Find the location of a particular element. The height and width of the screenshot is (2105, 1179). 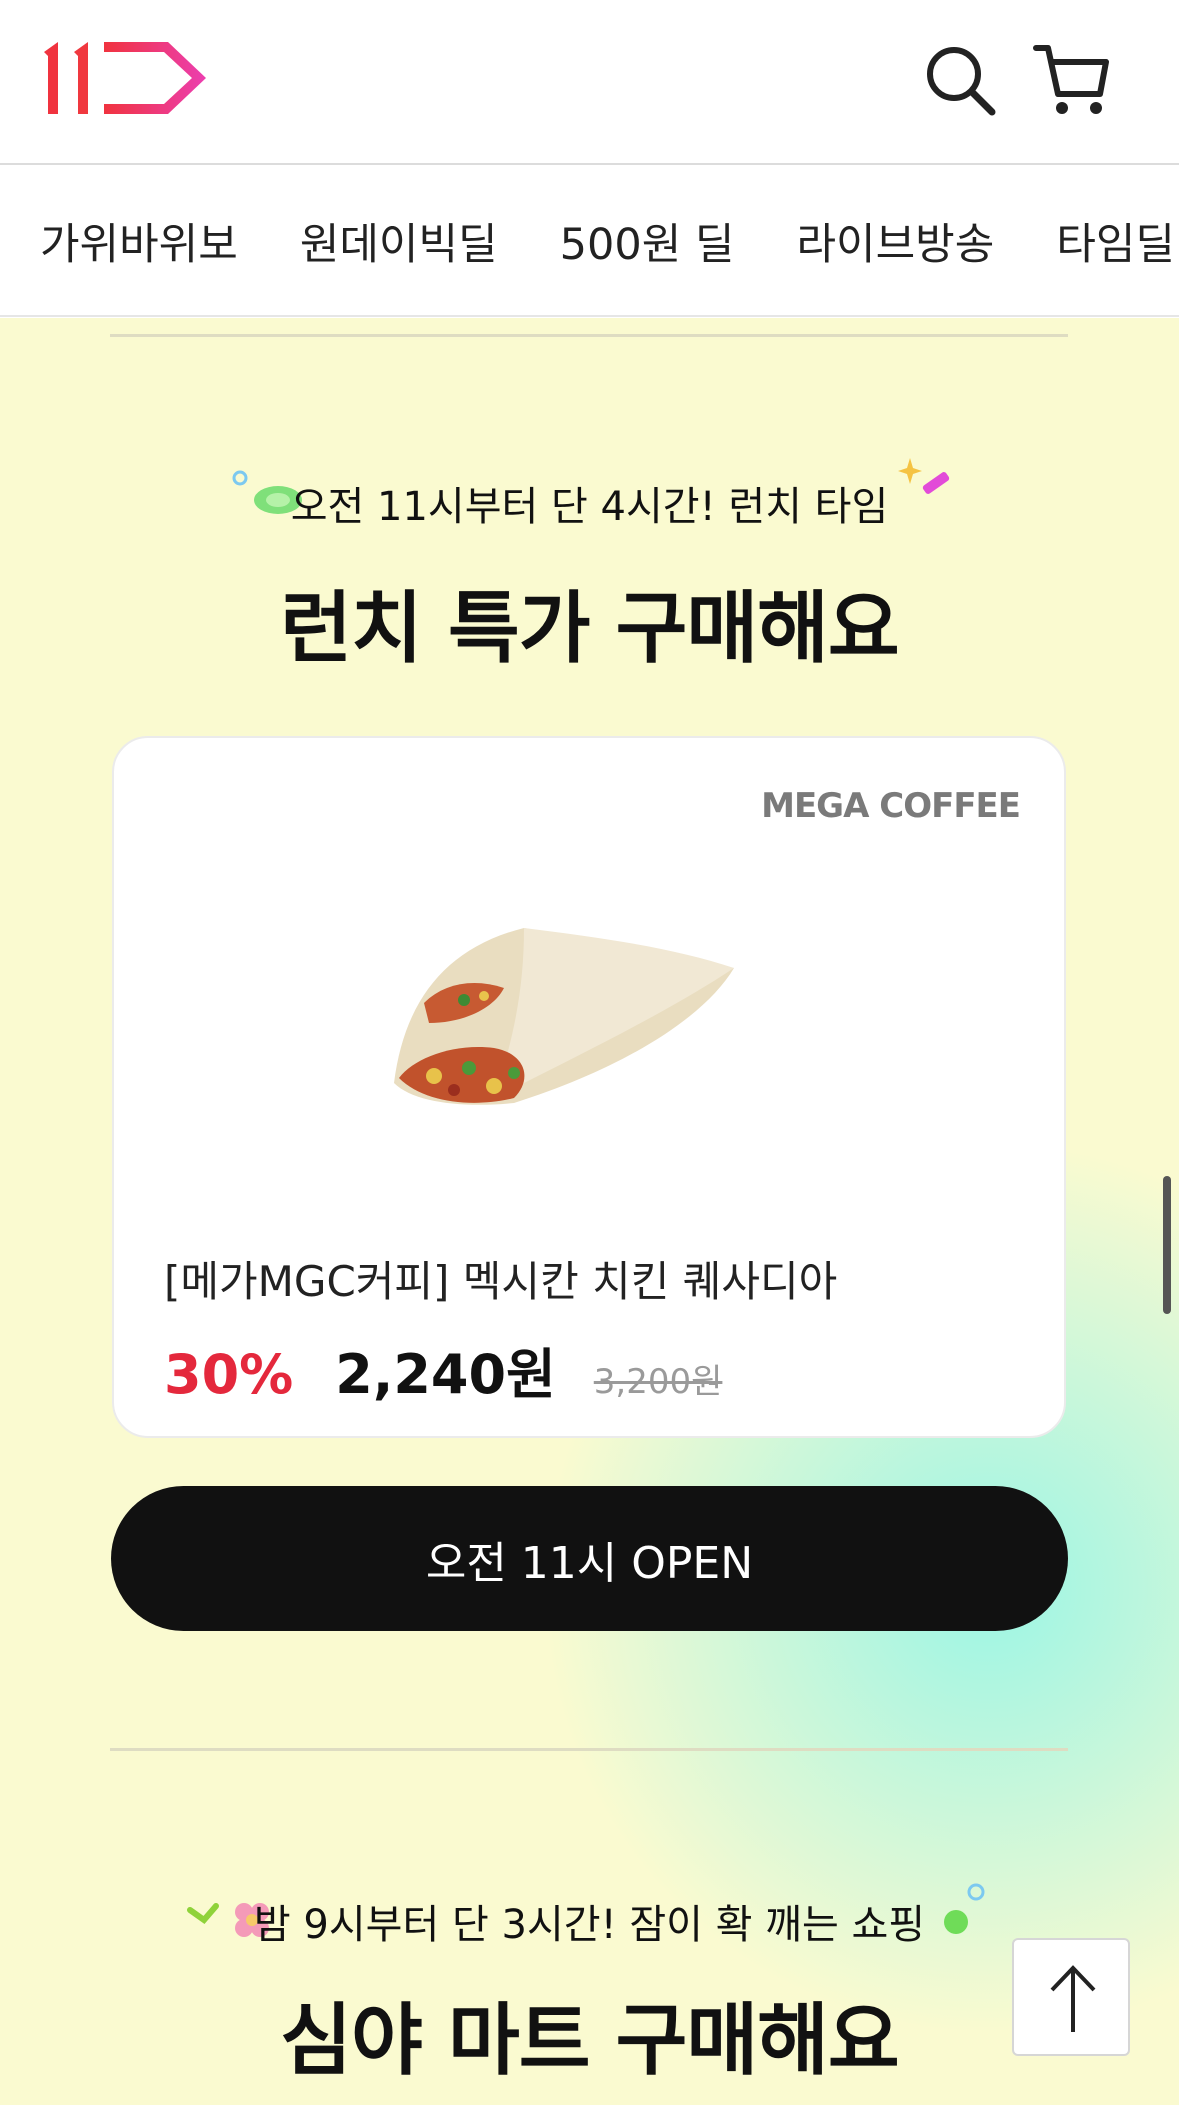

nav-item-rps: 가위바위보 is located at coordinates (139, 241).